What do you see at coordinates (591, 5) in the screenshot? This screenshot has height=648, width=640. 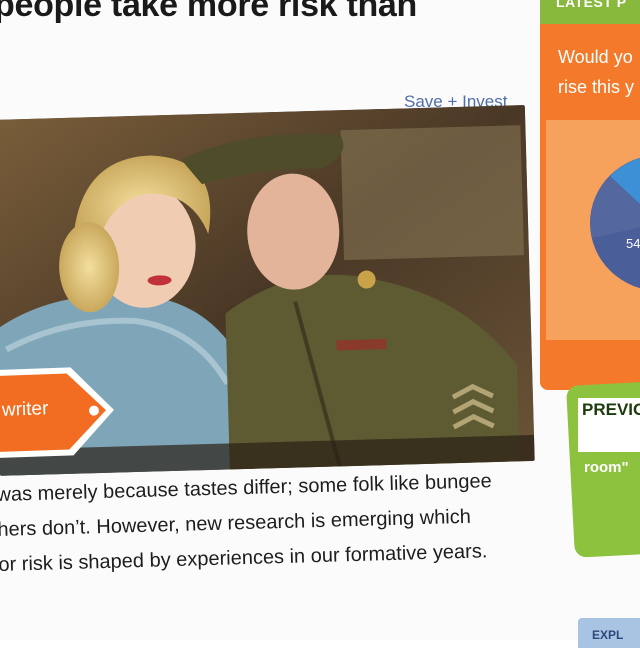 I see `latest-poll-heading: LATEST P` at bounding box center [591, 5].